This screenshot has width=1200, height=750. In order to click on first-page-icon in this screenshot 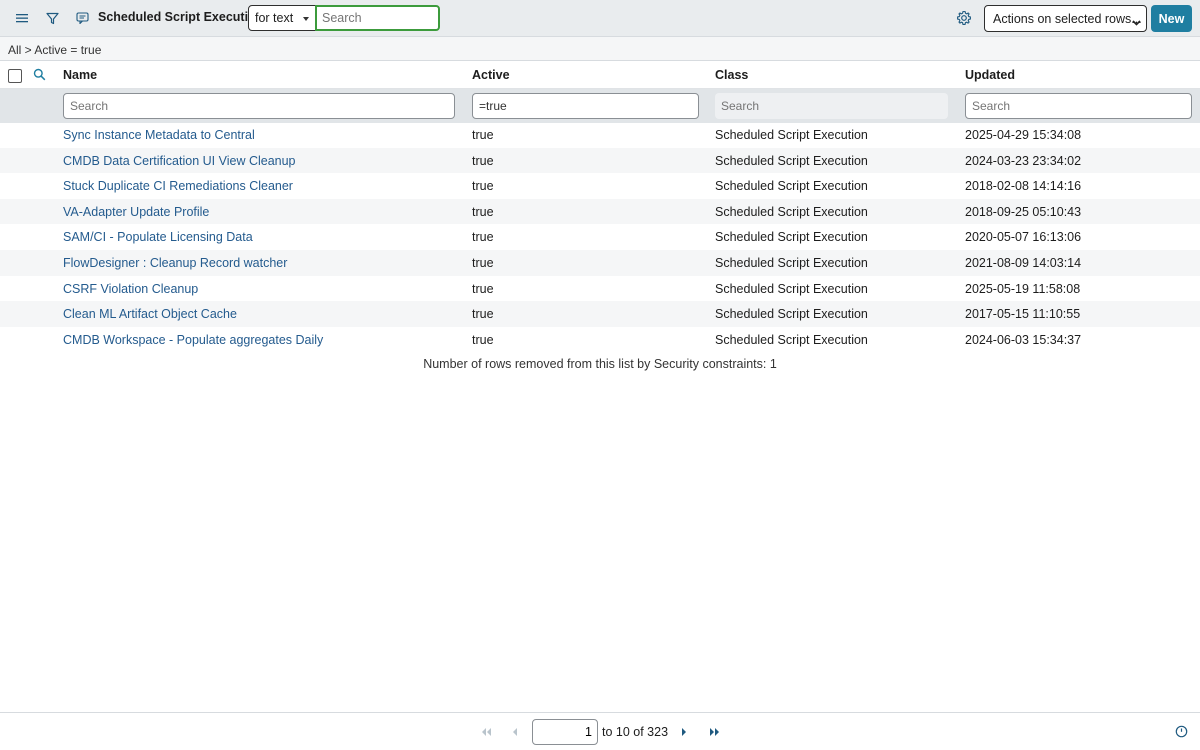, I will do `click(486, 733)`.